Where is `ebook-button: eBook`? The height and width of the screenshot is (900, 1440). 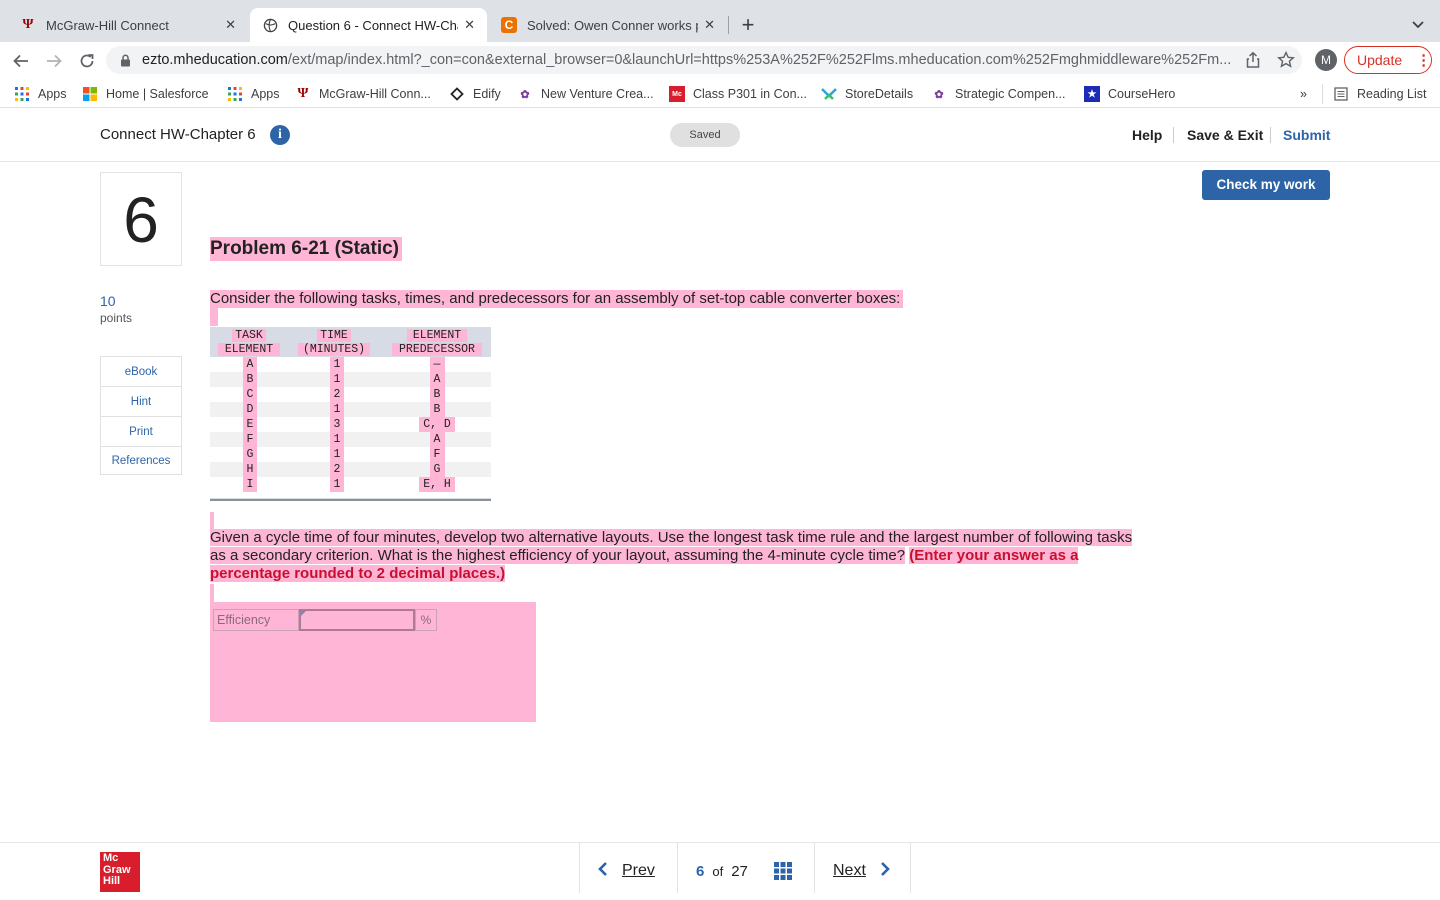 ebook-button: eBook is located at coordinates (141, 371).